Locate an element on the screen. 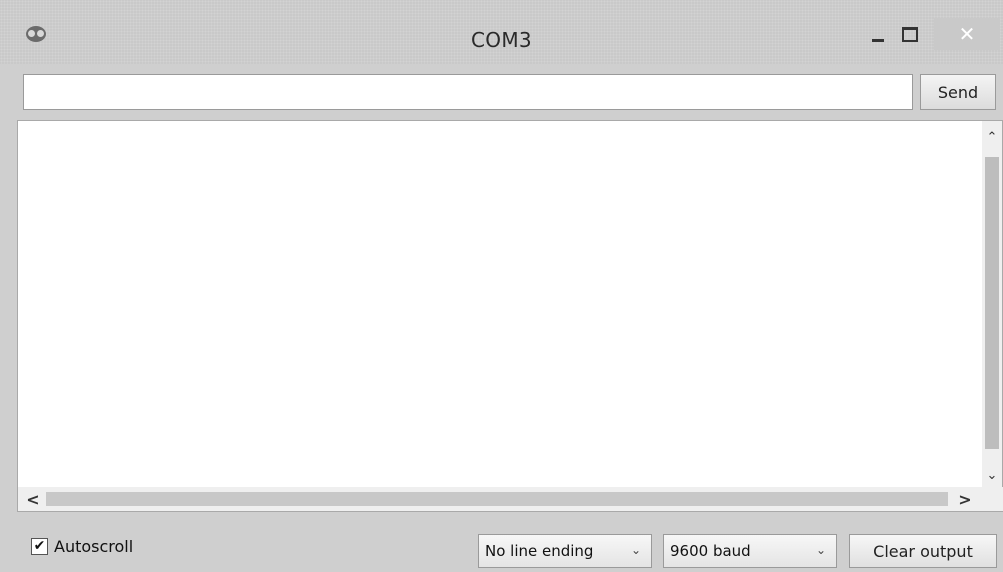  horizontal-scrollbar: < > is located at coordinates (510, 499).